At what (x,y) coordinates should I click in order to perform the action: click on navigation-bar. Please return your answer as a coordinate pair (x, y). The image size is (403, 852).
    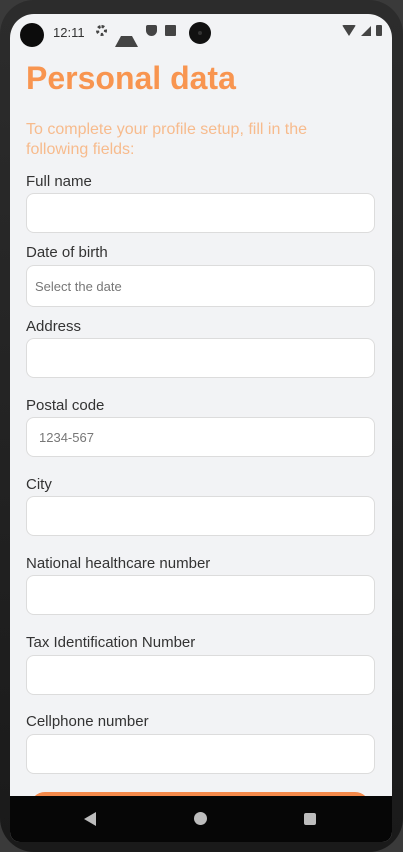
    Looking at the image, I should click on (201, 819).